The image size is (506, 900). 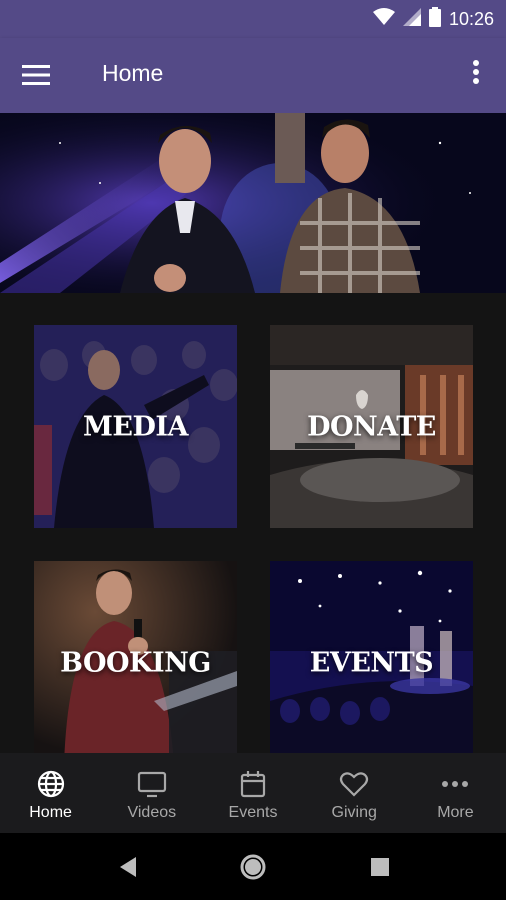 I want to click on events-tile: EVENTS, so click(x=371, y=657).